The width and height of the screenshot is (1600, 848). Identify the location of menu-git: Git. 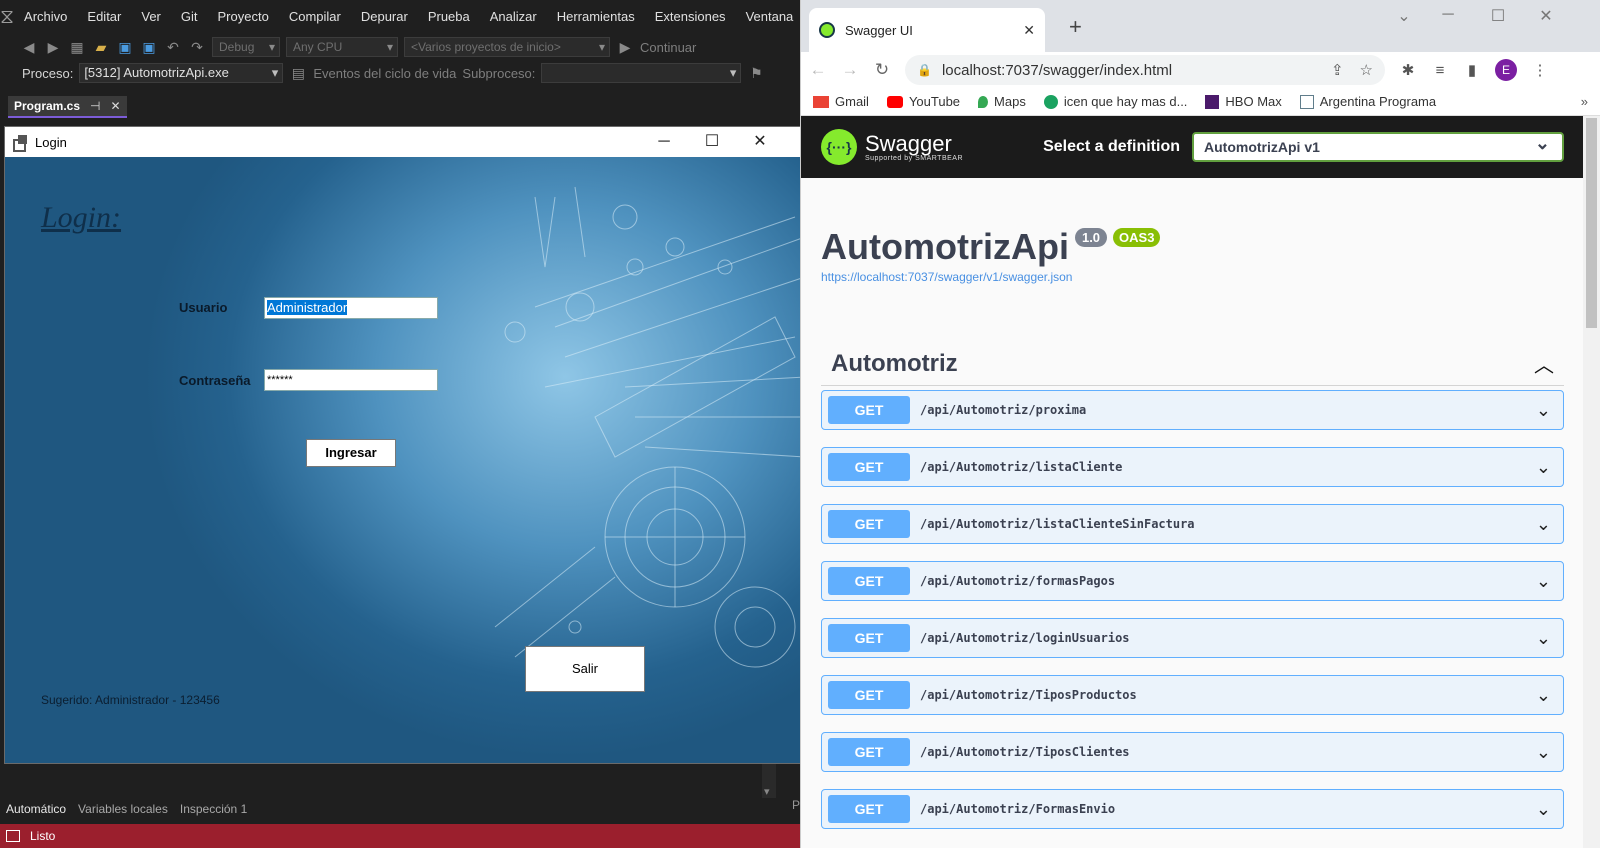
(189, 17).